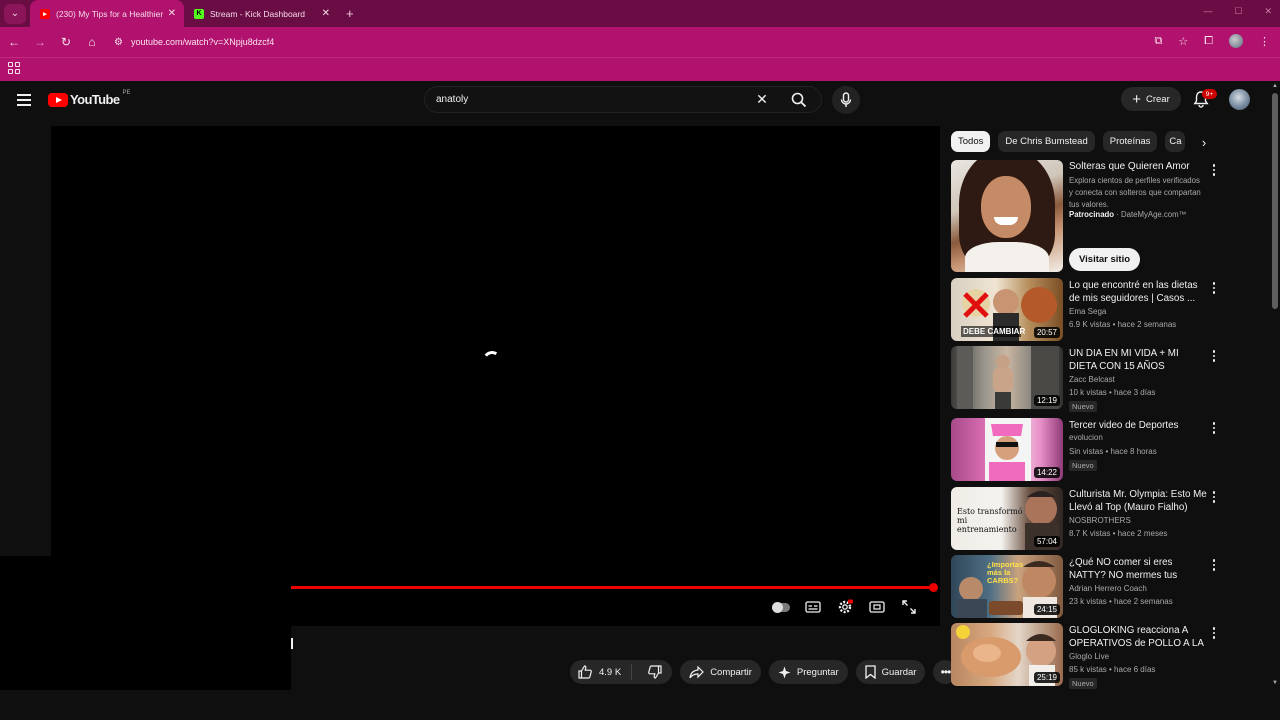  What do you see at coordinates (1007, 654) in the screenshot?
I see `video-thumbnail: 25:19` at bounding box center [1007, 654].